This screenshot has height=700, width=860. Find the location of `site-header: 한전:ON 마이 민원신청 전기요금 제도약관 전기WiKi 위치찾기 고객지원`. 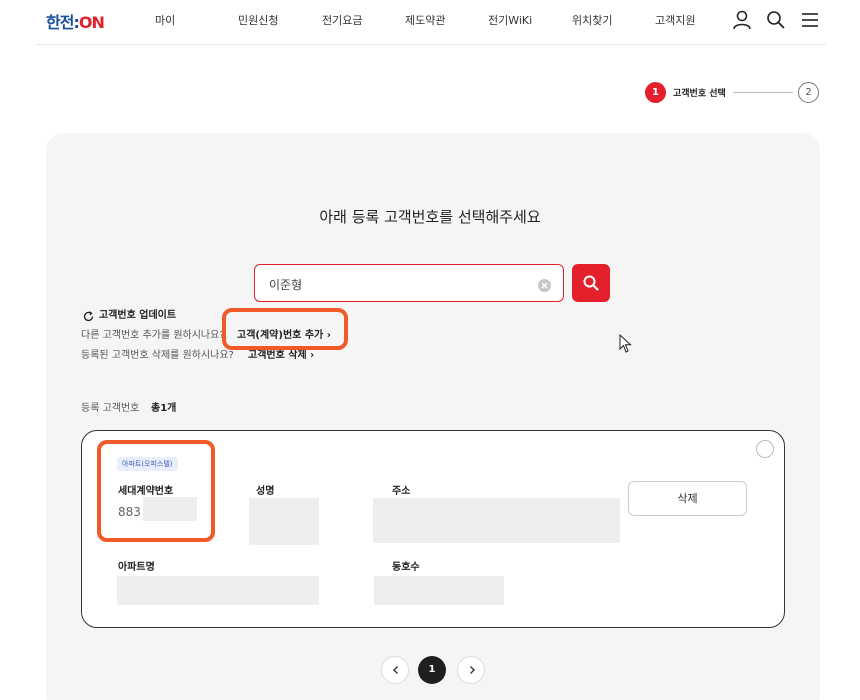

site-header: 한전:ON 마이 민원신청 전기요금 제도약관 전기WiKi 위치찾기 고객지원 is located at coordinates (430, 20).